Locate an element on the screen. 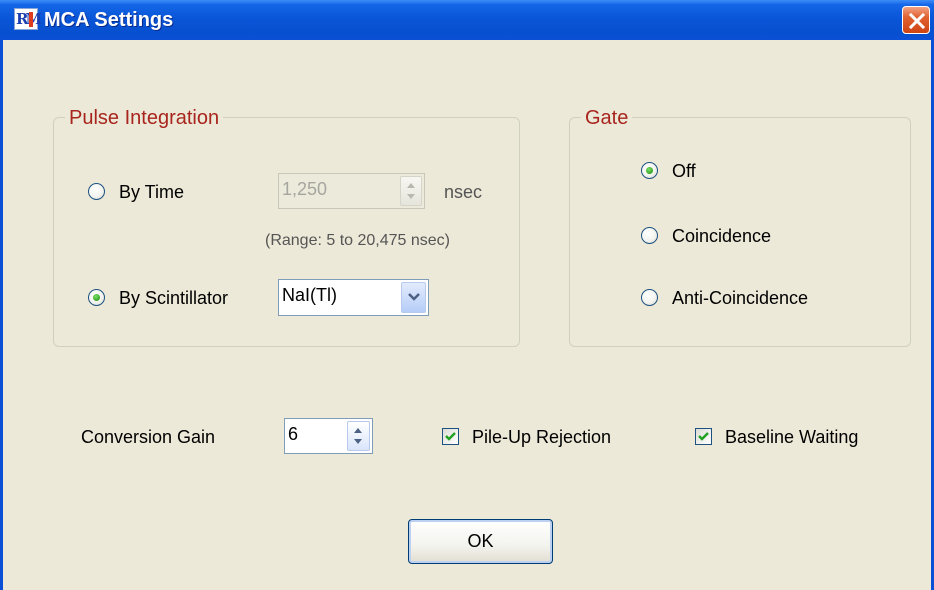 Image resolution: width=934 pixels, height=590 pixels. pile-up-rejection-checkbox is located at coordinates (450, 436).